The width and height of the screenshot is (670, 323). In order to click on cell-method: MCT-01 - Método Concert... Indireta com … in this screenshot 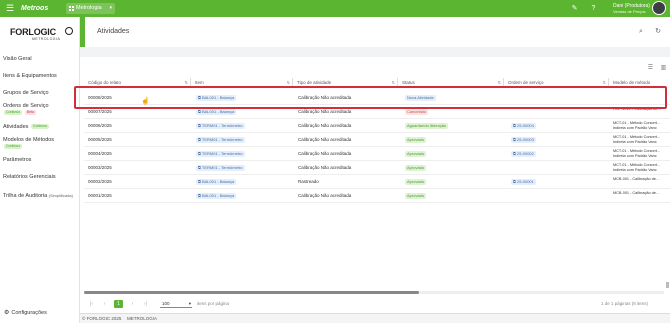, I will do `click(637, 139)`.